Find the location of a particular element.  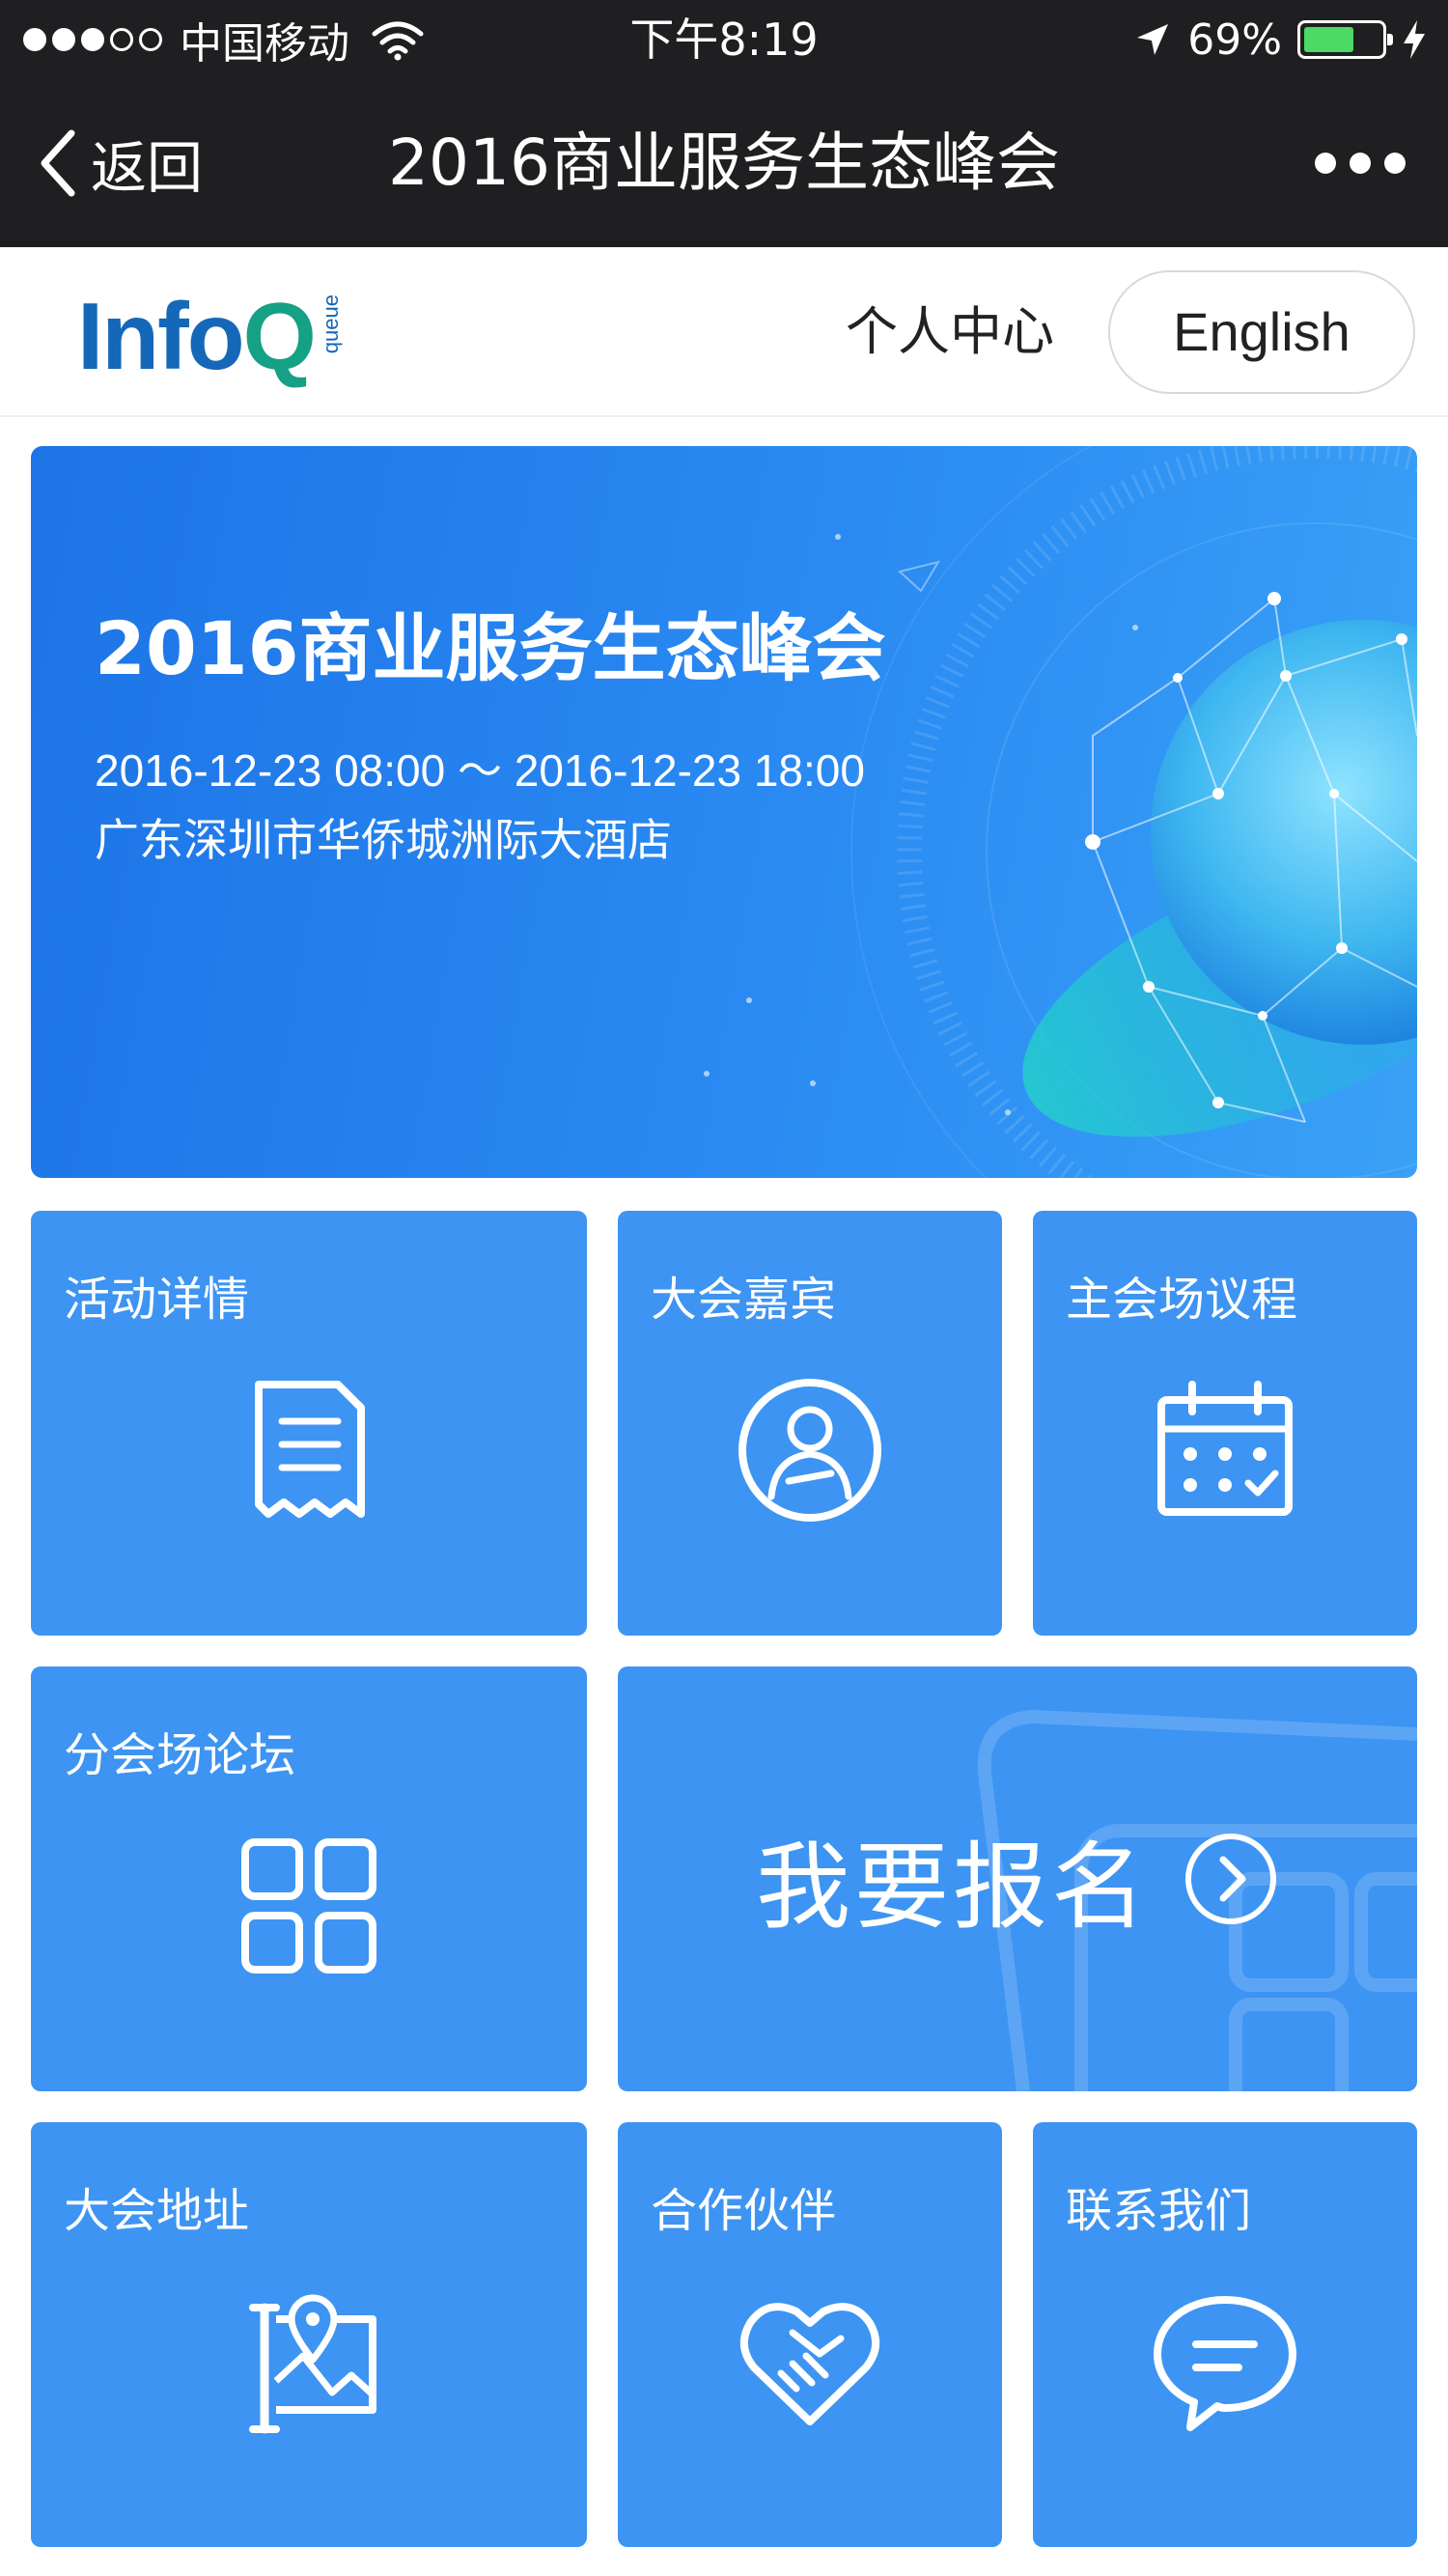

tile-sub-forums: 分会场论坛 is located at coordinates (309, 1879).